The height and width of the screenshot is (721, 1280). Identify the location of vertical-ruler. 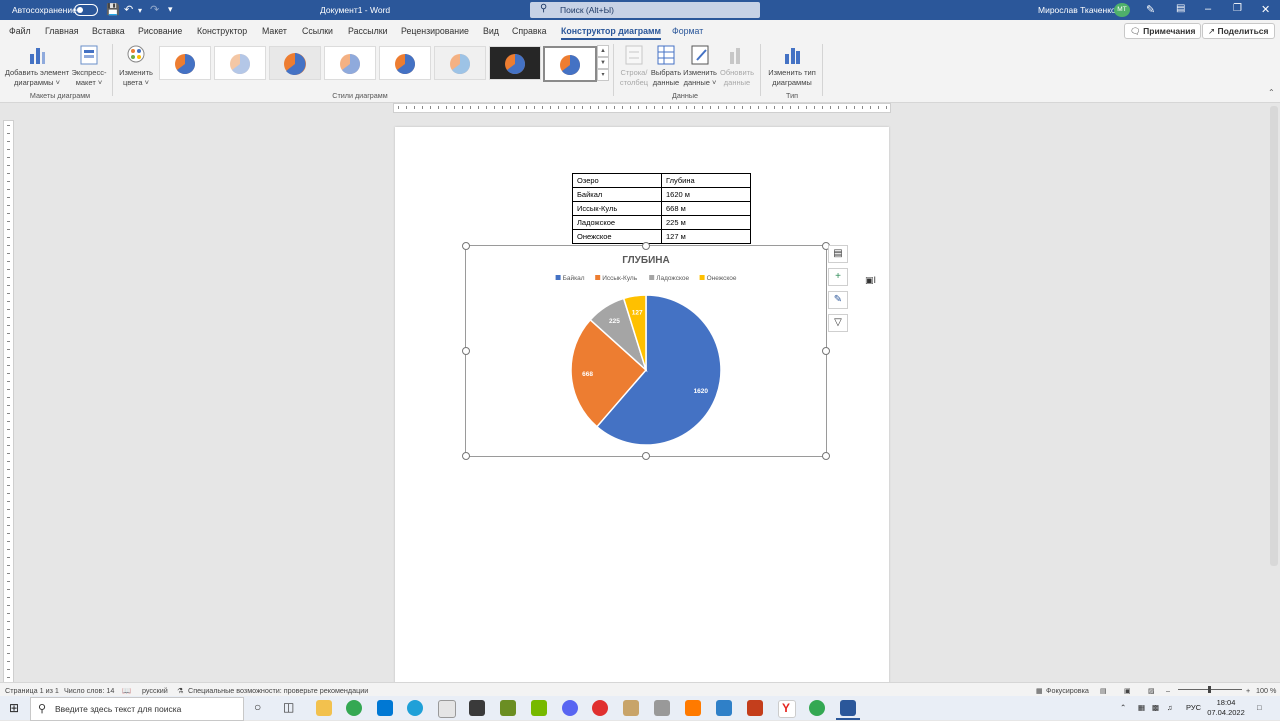
(8, 402).